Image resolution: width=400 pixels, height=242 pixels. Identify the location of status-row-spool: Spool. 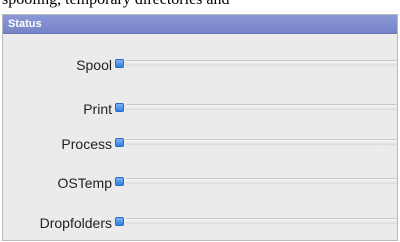
(200, 65).